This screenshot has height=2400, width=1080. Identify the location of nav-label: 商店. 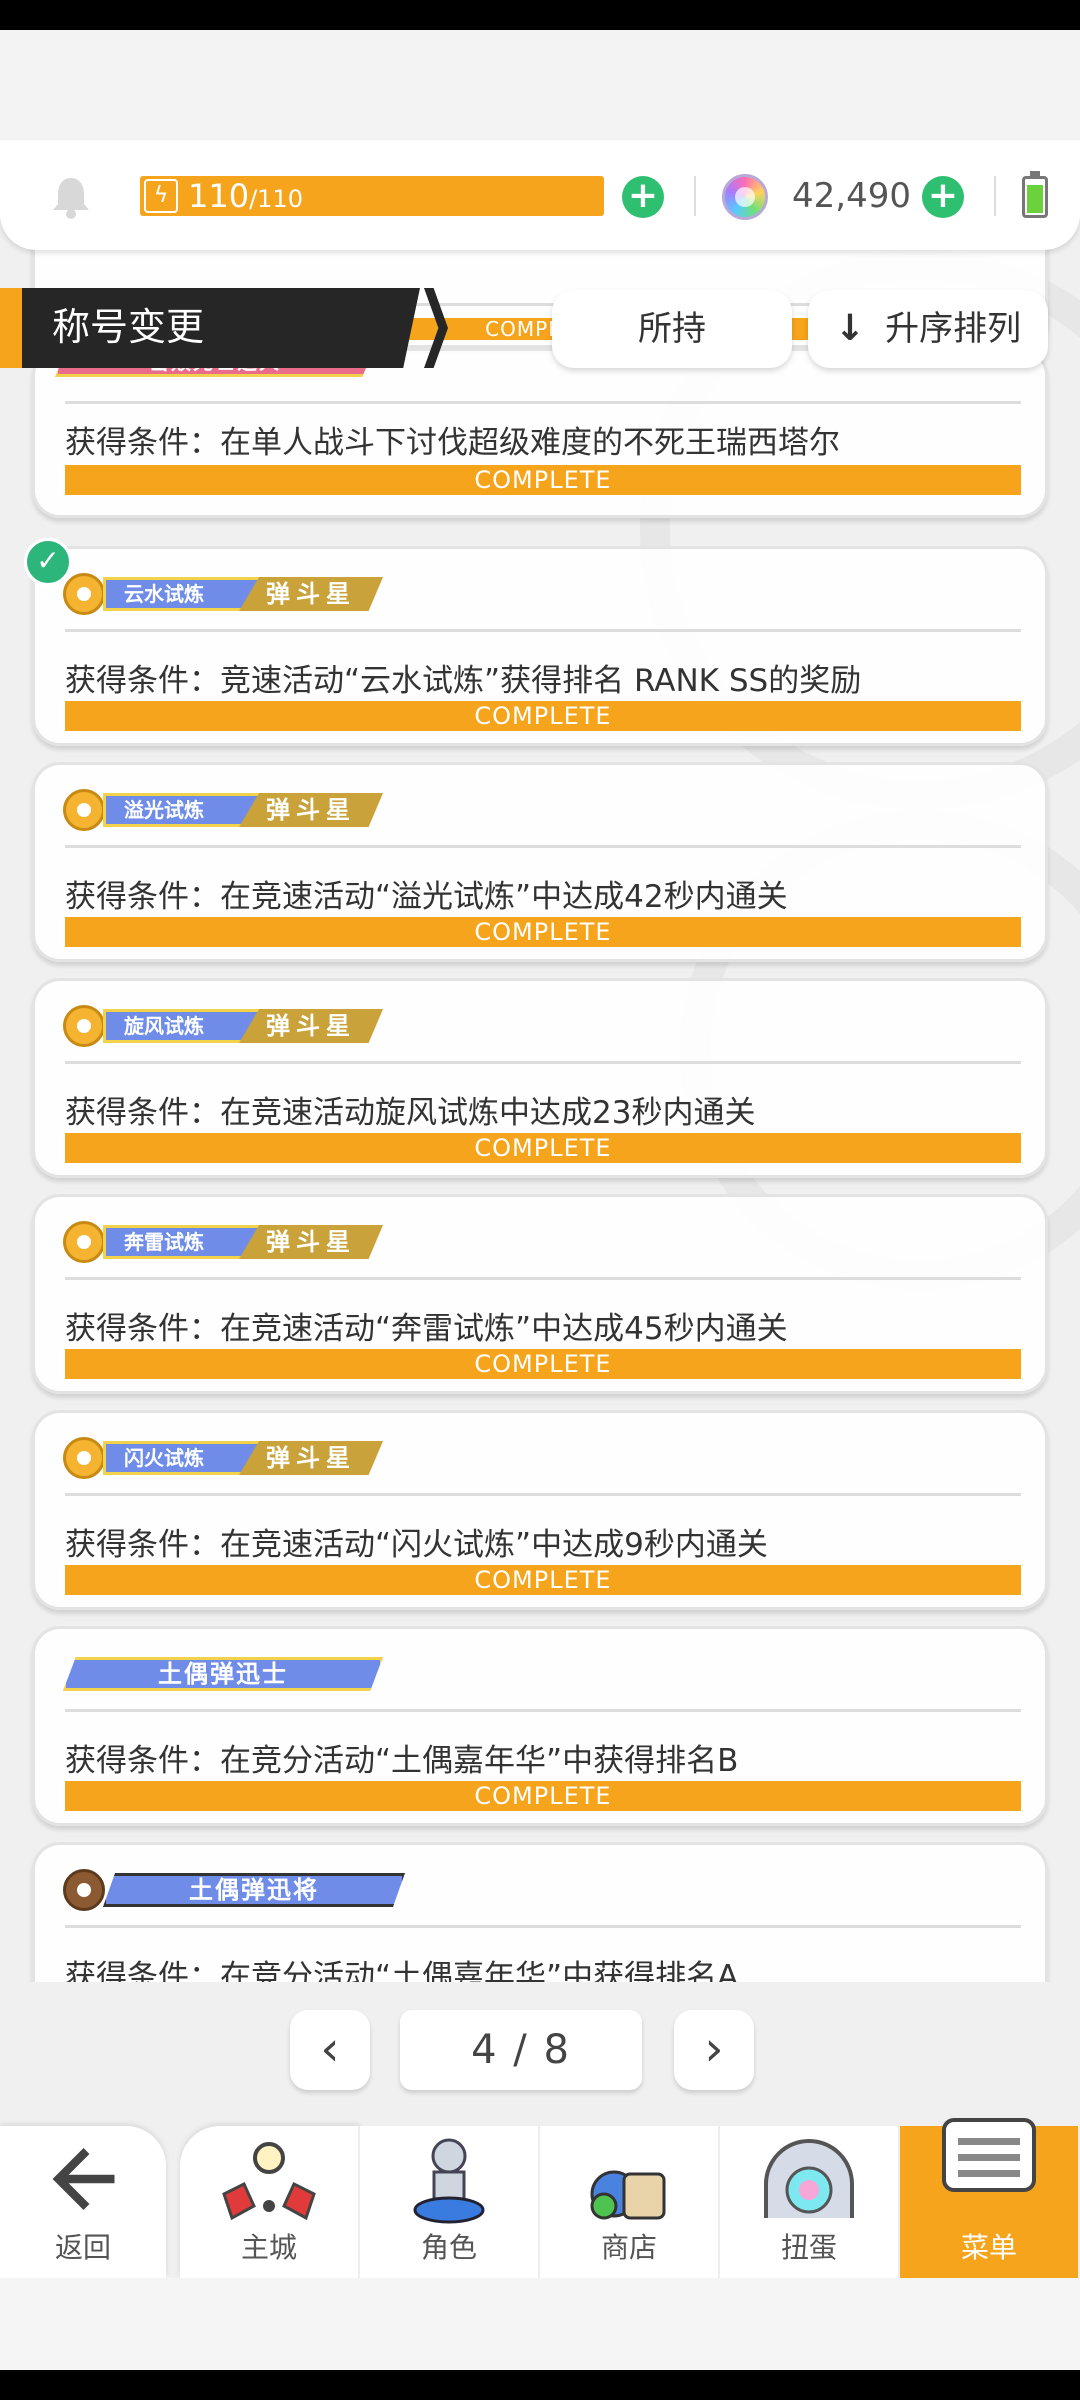
(628, 2247).